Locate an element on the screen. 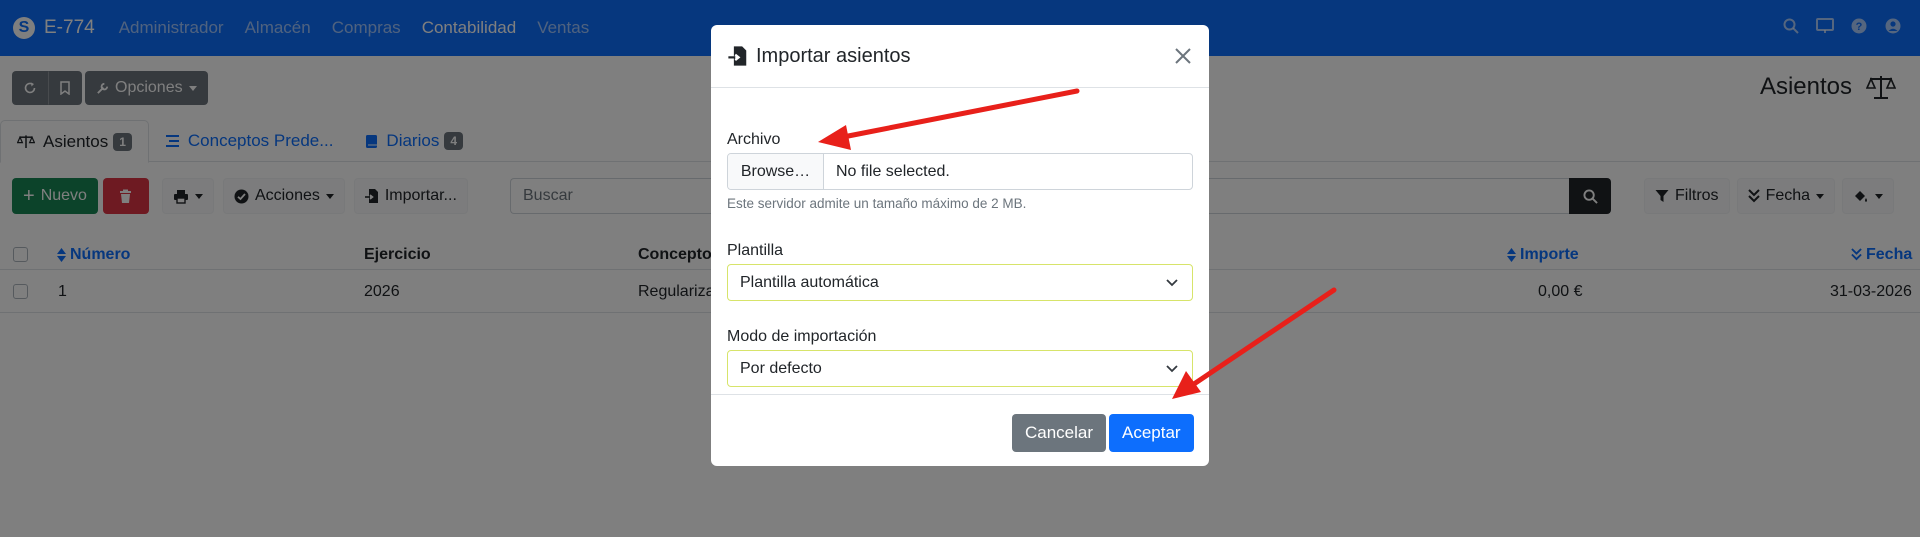  cancel-button: Cancelar is located at coordinates (1059, 433).